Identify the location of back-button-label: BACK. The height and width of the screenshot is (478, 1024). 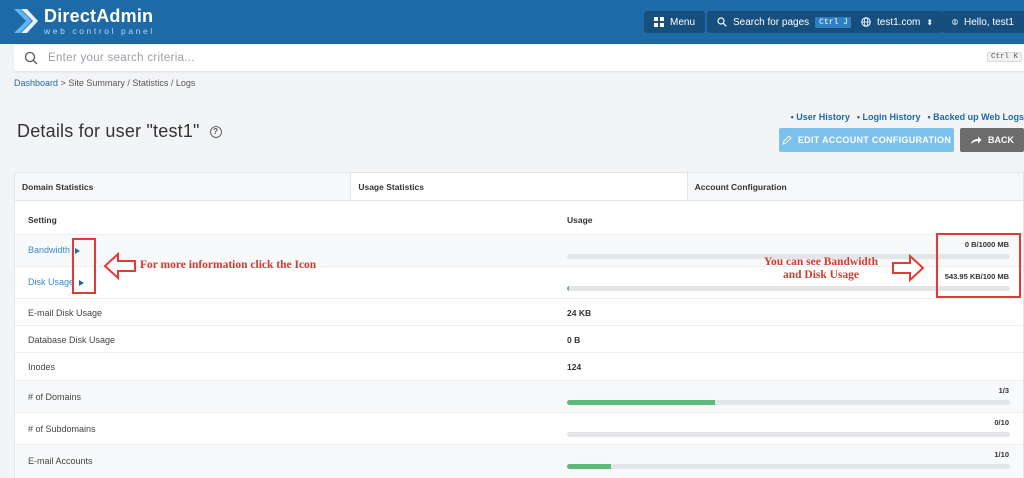
(1001, 140).